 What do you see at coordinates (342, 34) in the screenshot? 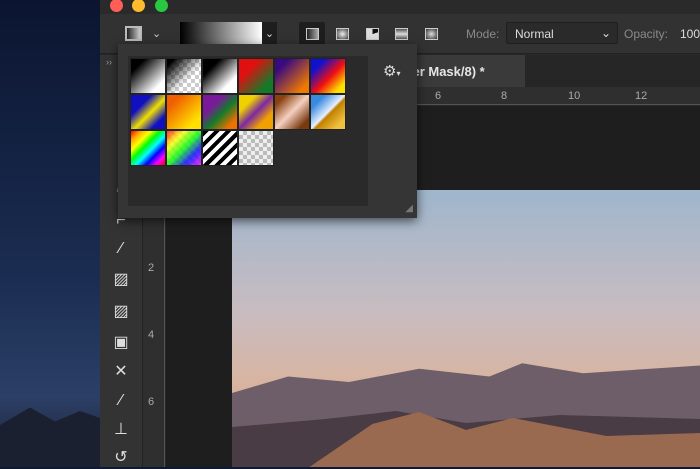
I see `radial-gradient-button` at bounding box center [342, 34].